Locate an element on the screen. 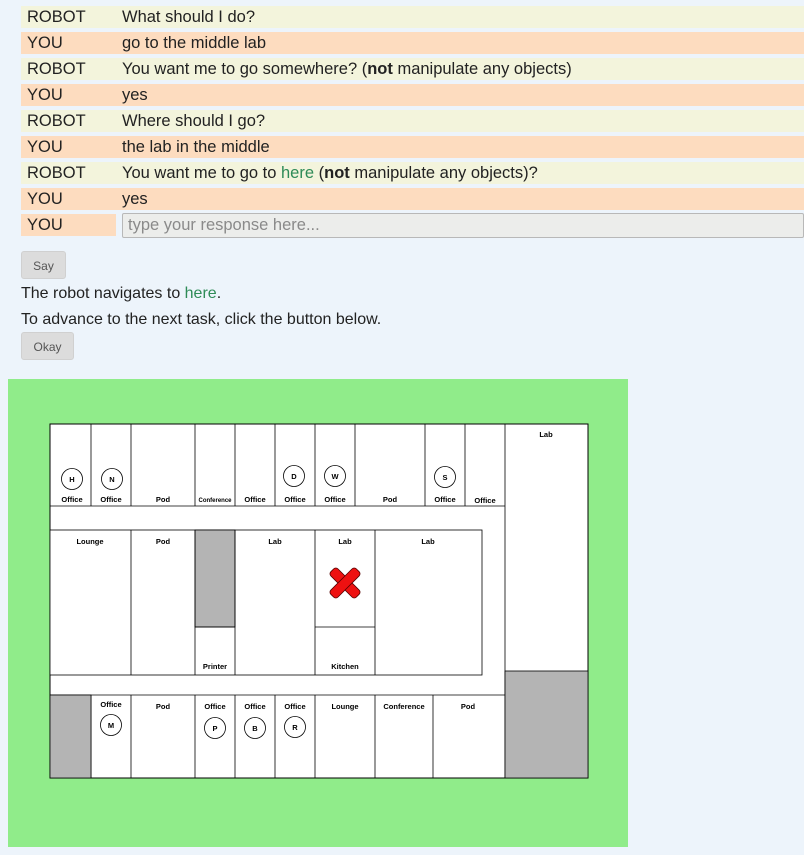 The width and height of the screenshot is (804, 855). svg-text: P is located at coordinates (214, 728).